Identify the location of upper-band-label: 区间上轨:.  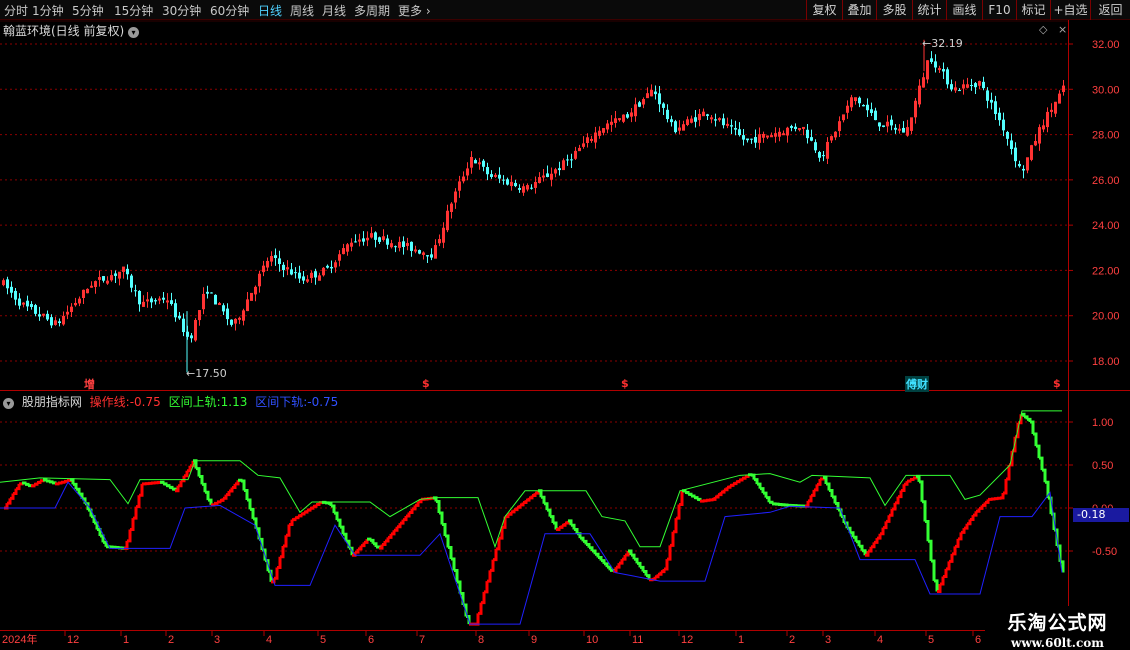
(194, 402).